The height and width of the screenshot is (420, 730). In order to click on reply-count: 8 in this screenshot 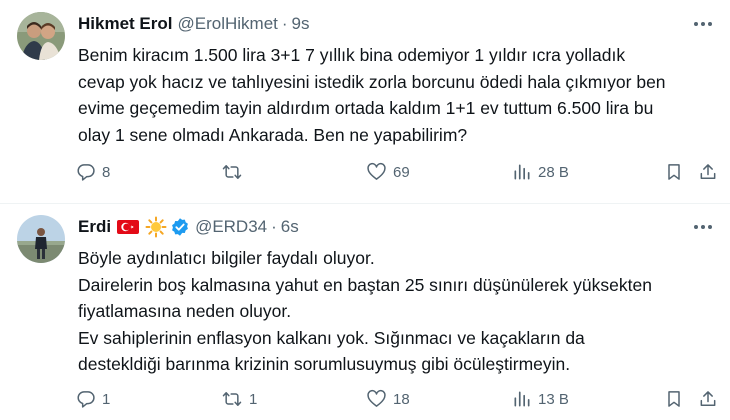, I will do `click(106, 172)`.